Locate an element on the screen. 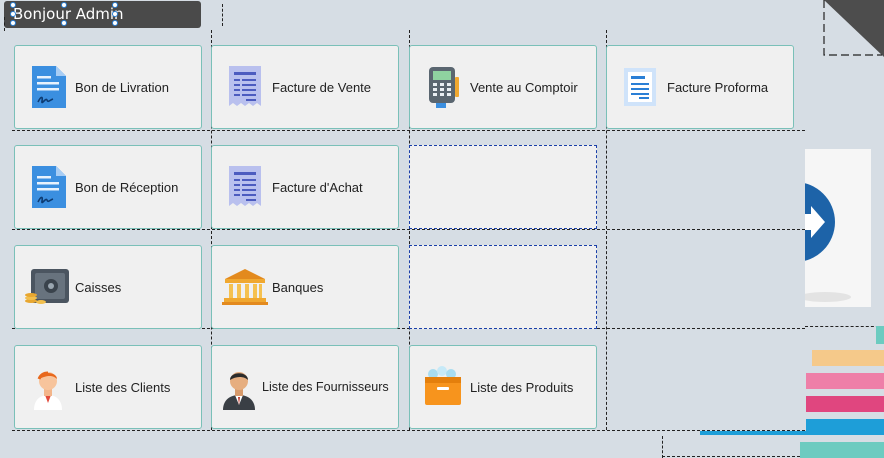  tile-vente-au-comptoir: Vente au Comptoir is located at coordinates (503, 87).